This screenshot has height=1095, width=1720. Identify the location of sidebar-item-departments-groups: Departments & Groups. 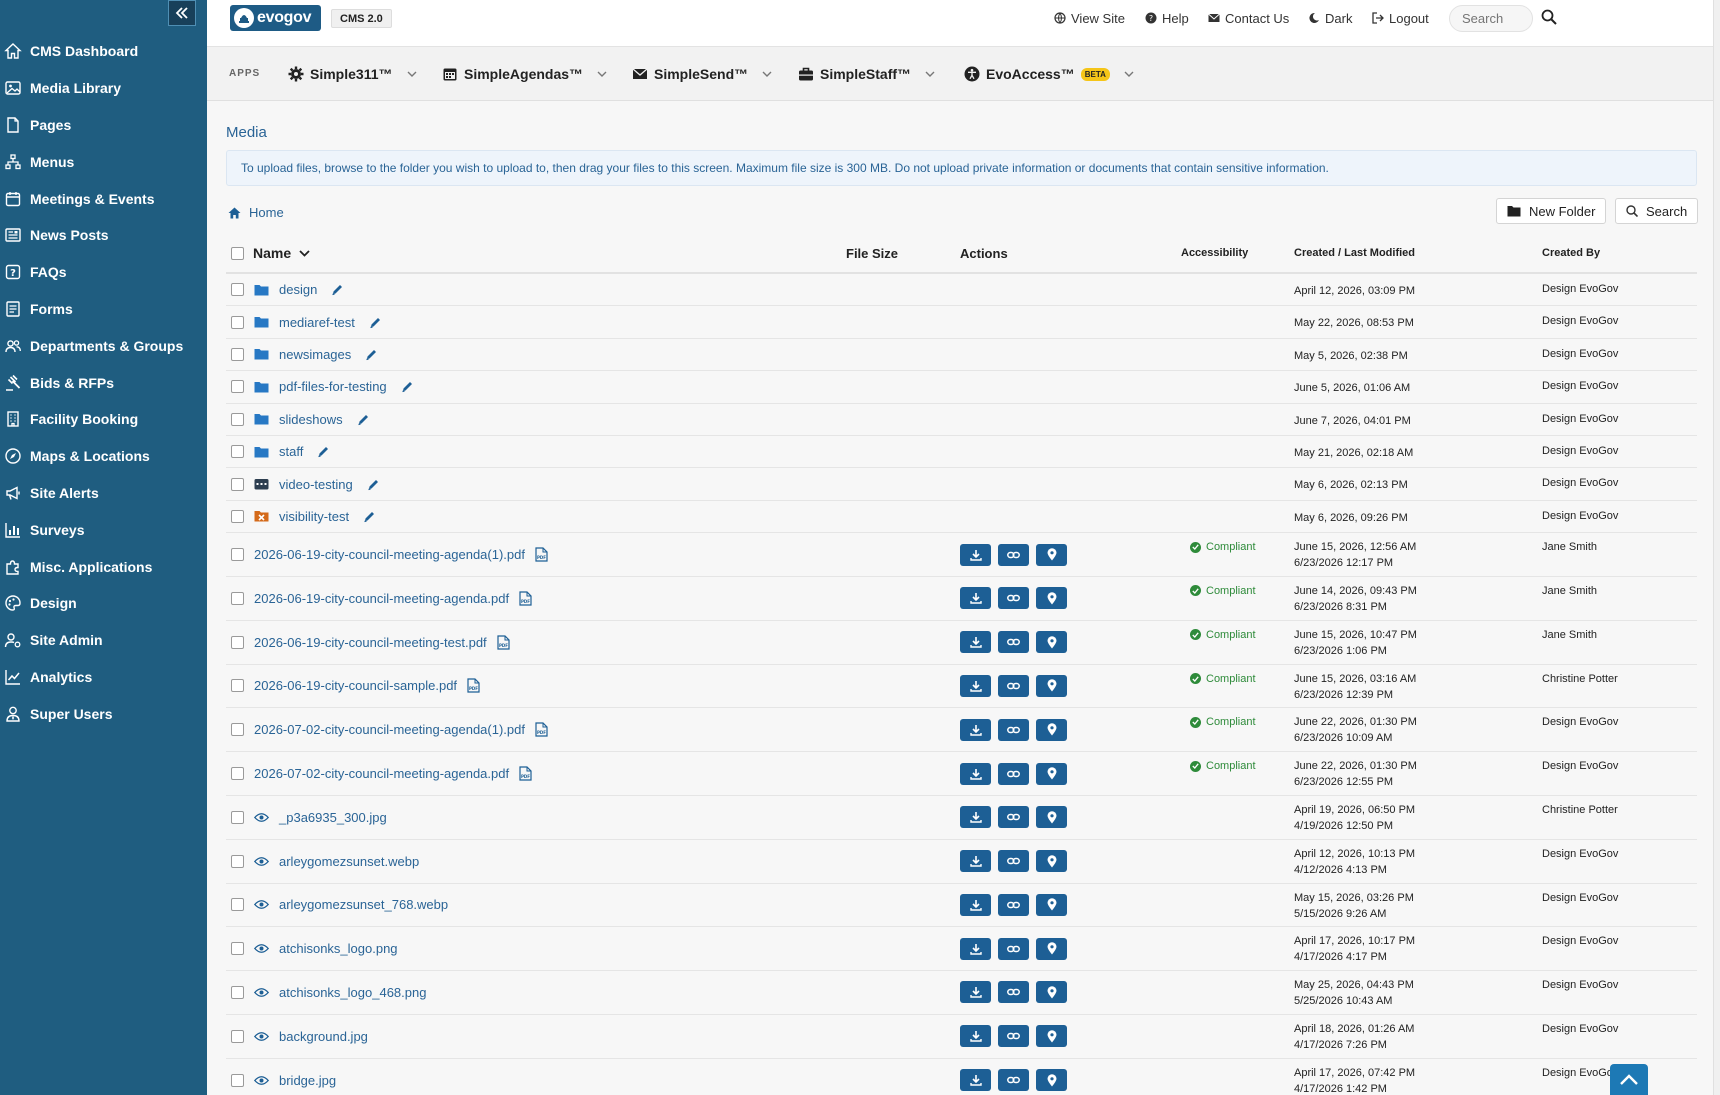
(103, 345).